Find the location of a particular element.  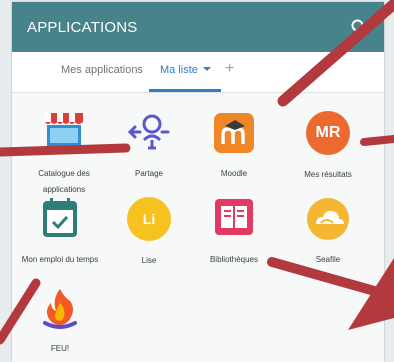

tab-ma-liste-label: Ma liste is located at coordinates (179, 70).